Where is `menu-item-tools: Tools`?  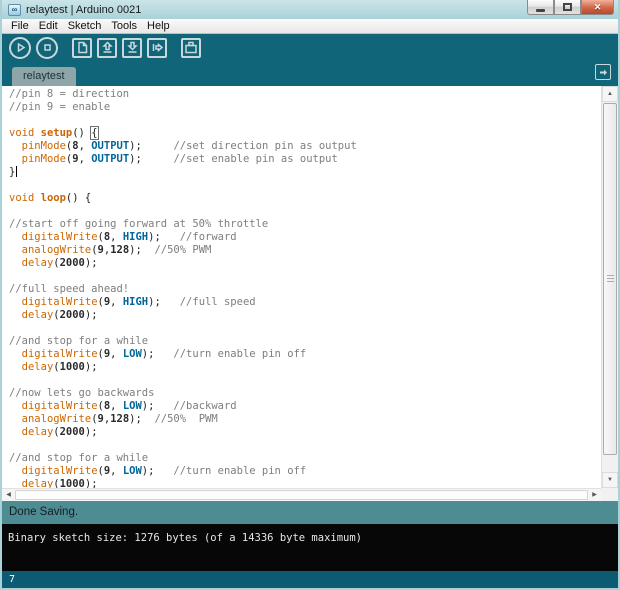
menu-item-tools: Tools is located at coordinates (124, 26).